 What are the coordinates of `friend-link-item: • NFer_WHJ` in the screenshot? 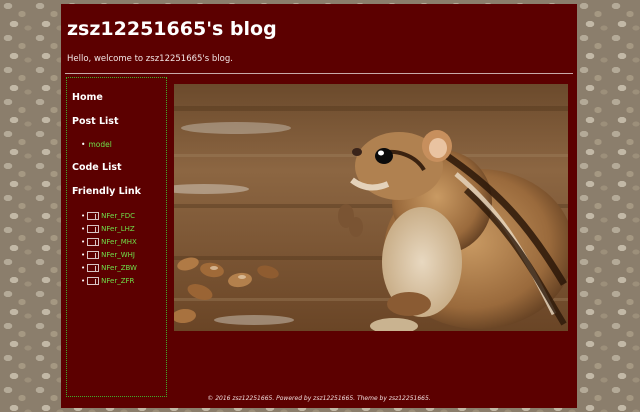 It's located at (109, 254).